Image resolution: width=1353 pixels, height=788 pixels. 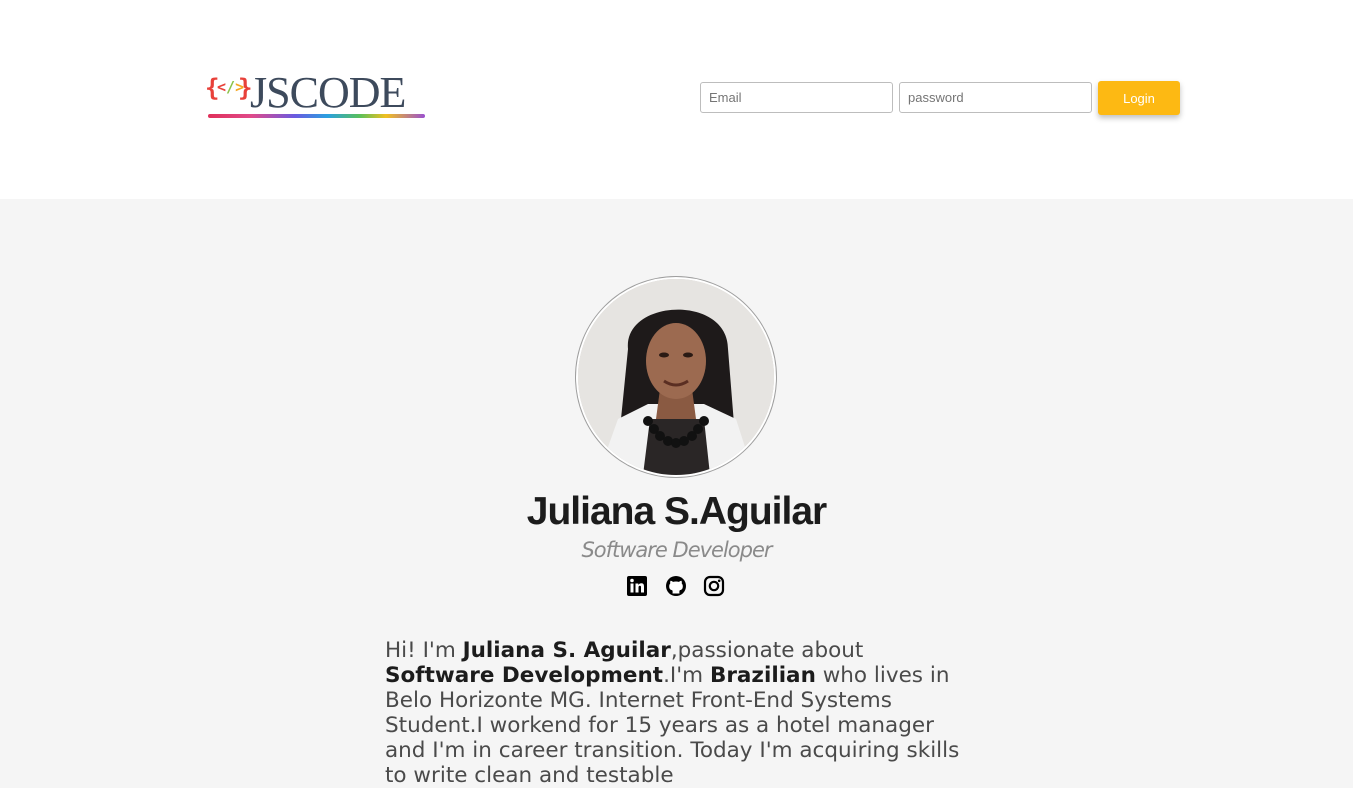 I want to click on profile-avatar, so click(x=676, y=377).